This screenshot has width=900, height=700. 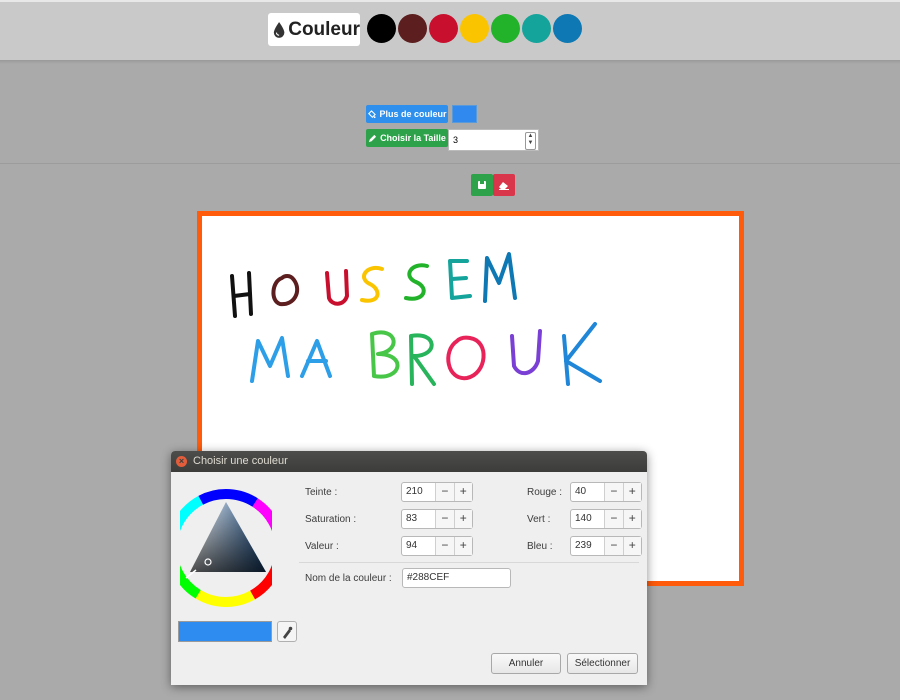 What do you see at coordinates (285, 290) in the screenshot?
I see `stroke-letter-o` at bounding box center [285, 290].